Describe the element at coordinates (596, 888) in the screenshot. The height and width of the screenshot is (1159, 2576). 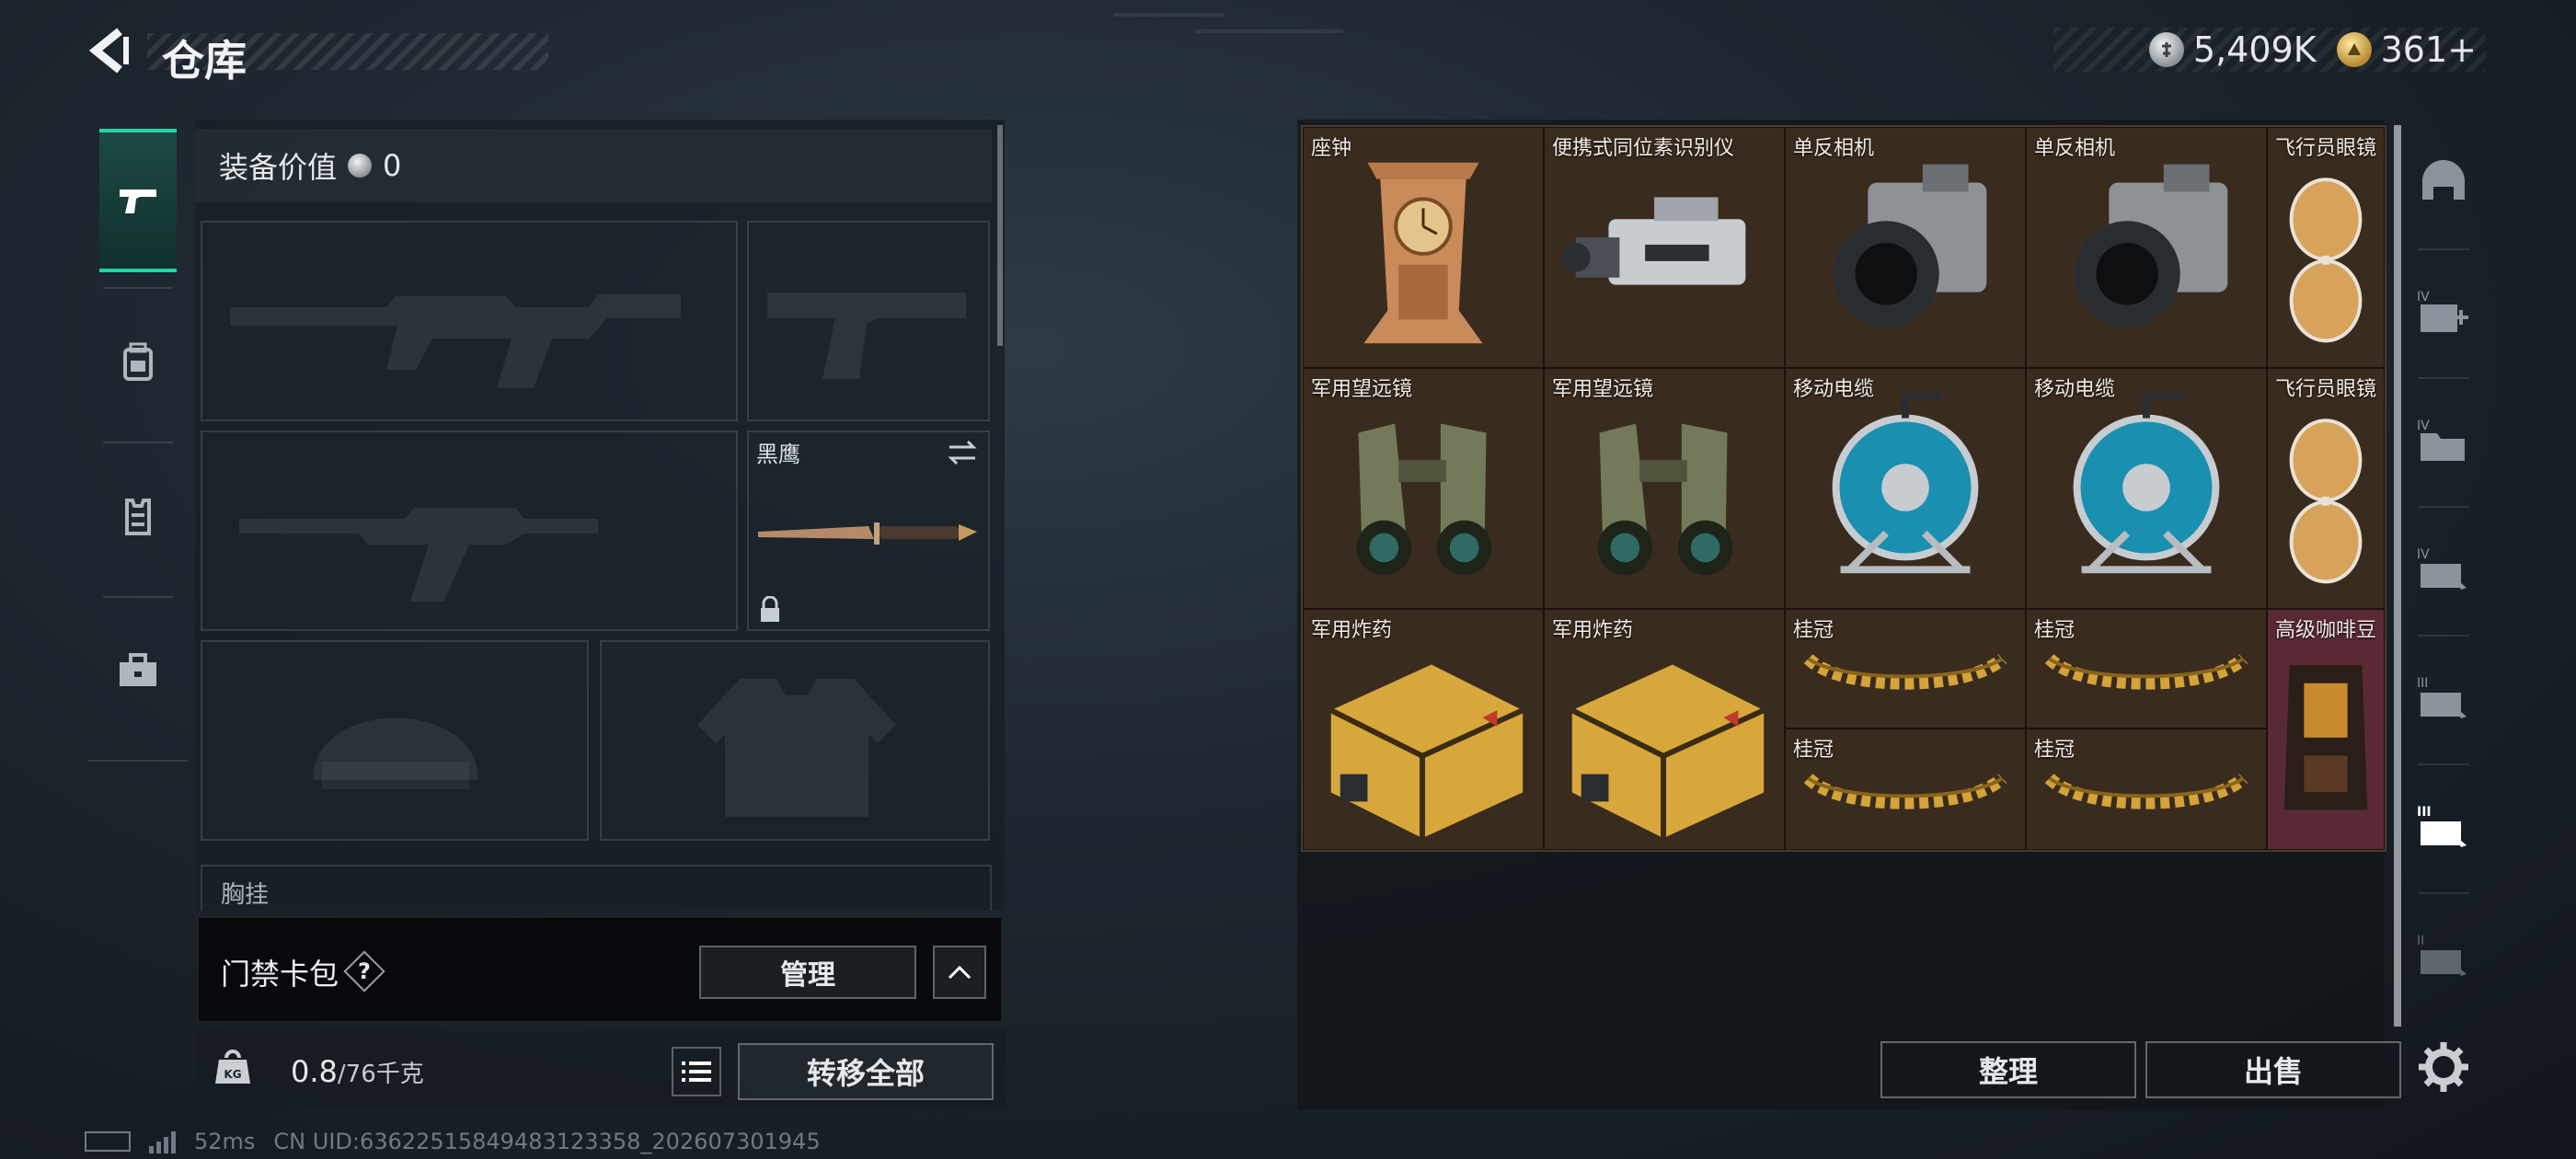
I see `chest-rig-row: 胸挂` at that location.